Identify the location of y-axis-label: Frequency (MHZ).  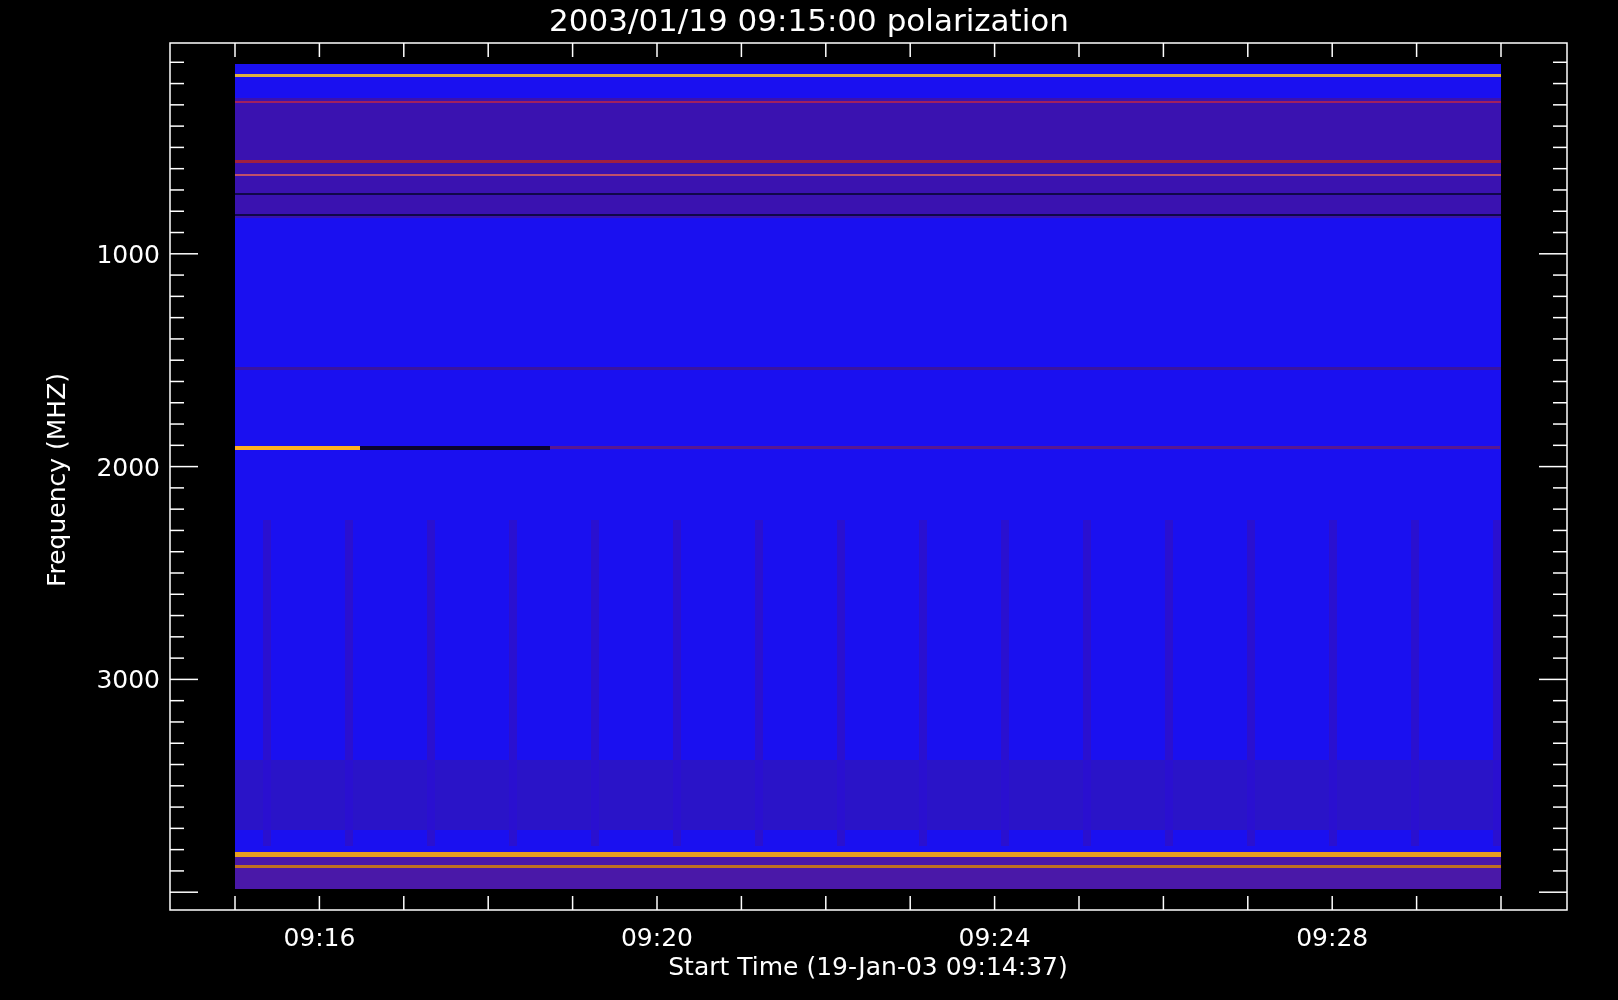
(56, 480).